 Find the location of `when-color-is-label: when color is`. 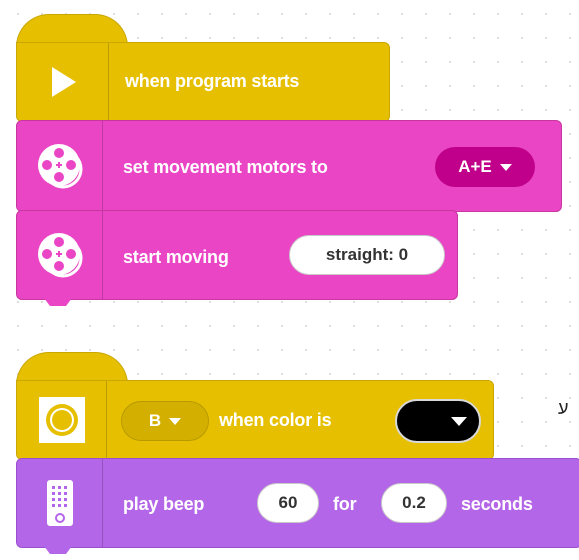

when-color-is-label: when color is is located at coordinates (275, 420).